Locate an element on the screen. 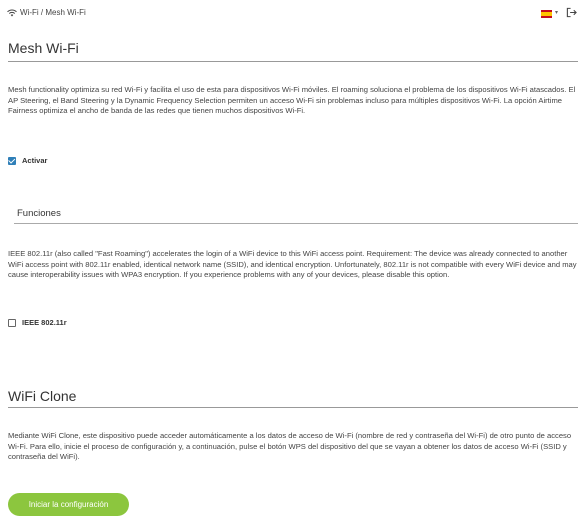  title-divider is located at coordinates (293, 61).